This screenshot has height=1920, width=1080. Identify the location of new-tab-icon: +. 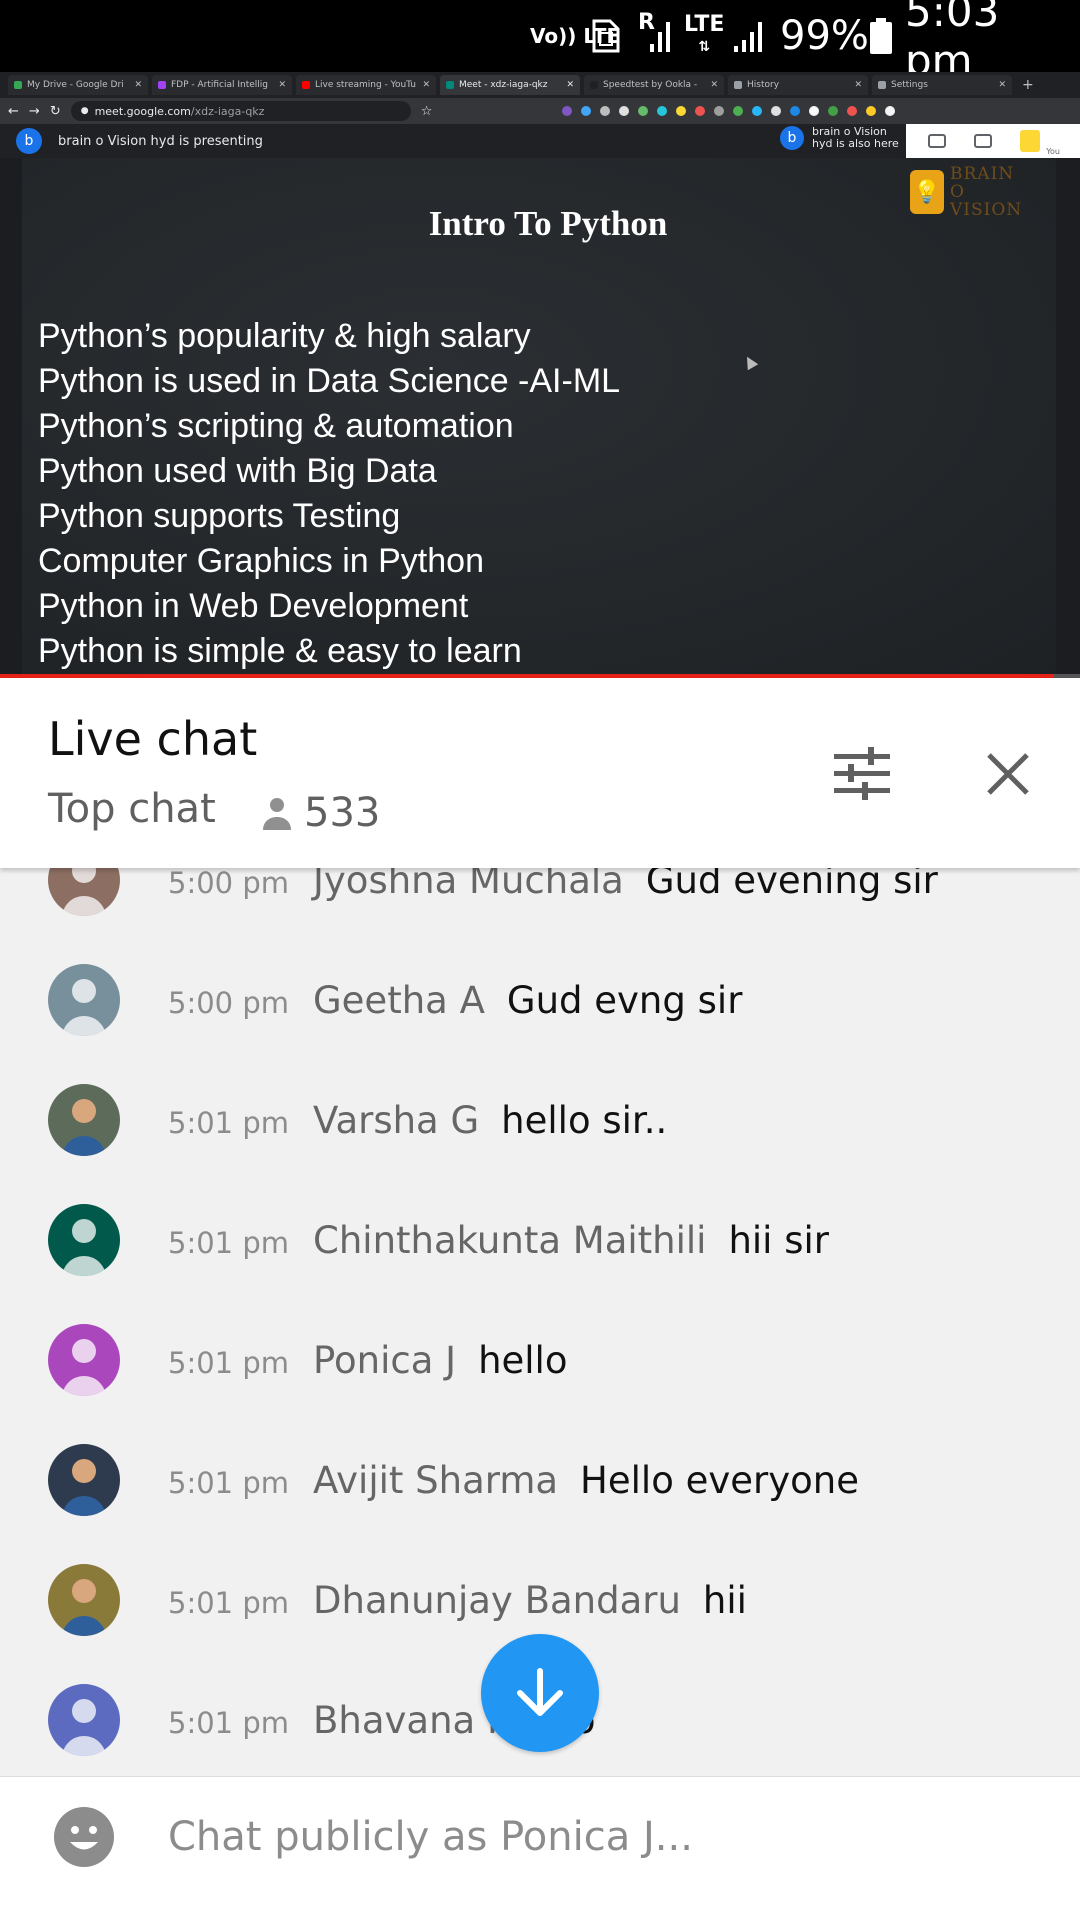
(1028, 85).